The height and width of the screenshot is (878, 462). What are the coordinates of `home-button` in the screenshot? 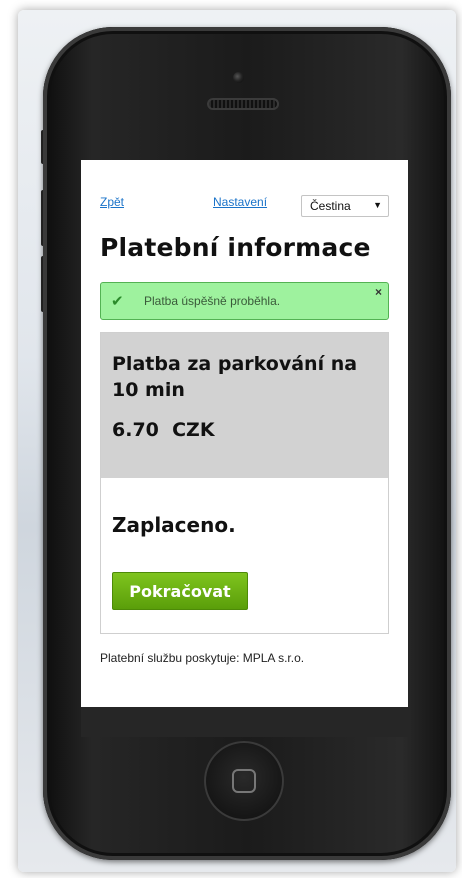 It's located at (244, 781).